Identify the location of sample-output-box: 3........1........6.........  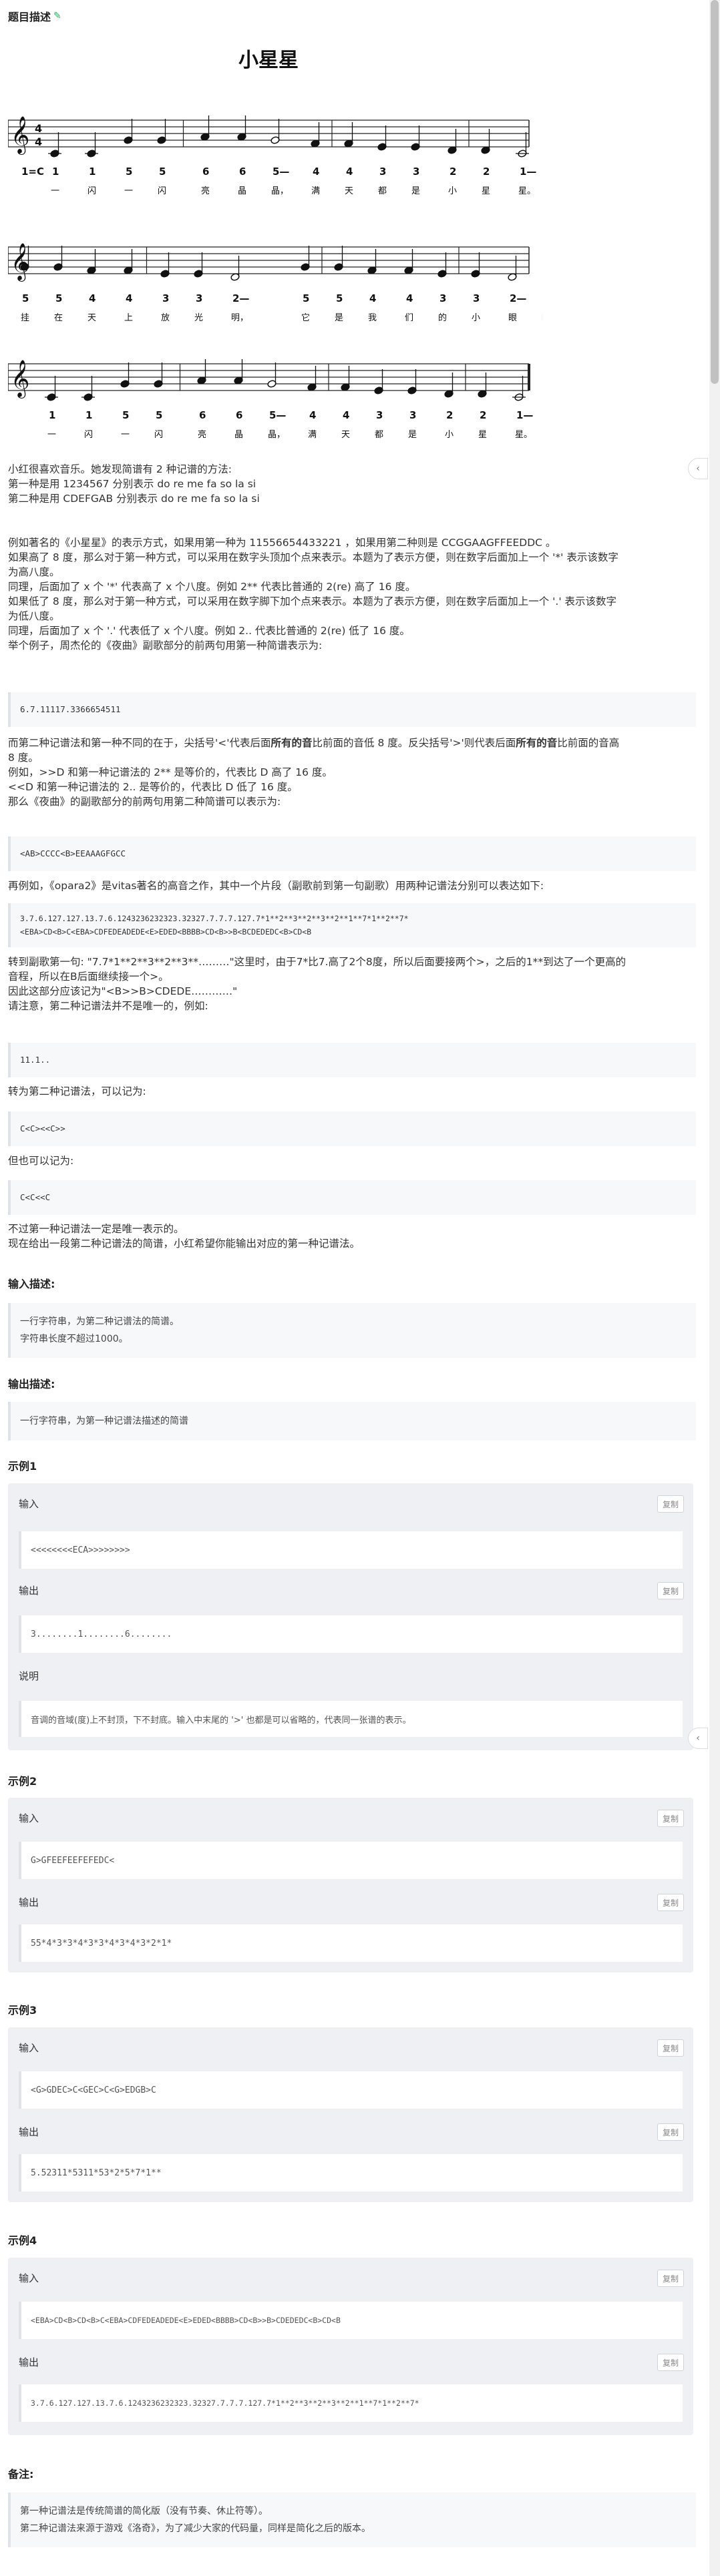
(351, 1634).